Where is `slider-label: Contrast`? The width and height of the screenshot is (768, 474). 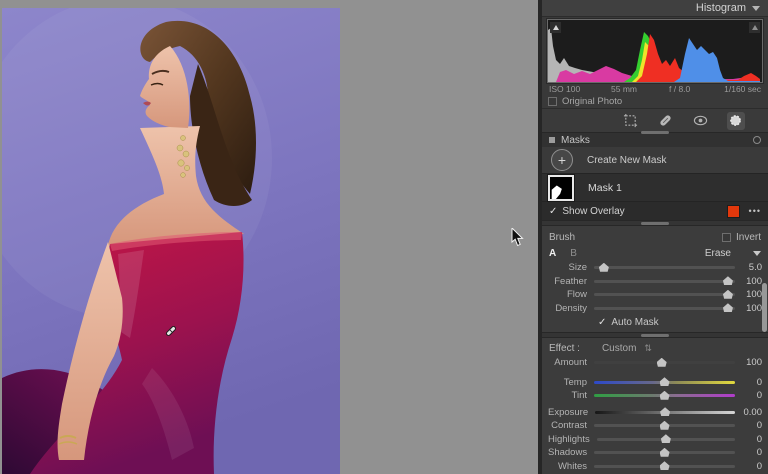 slider-label: Contrast is located at coordinates (571, 425).